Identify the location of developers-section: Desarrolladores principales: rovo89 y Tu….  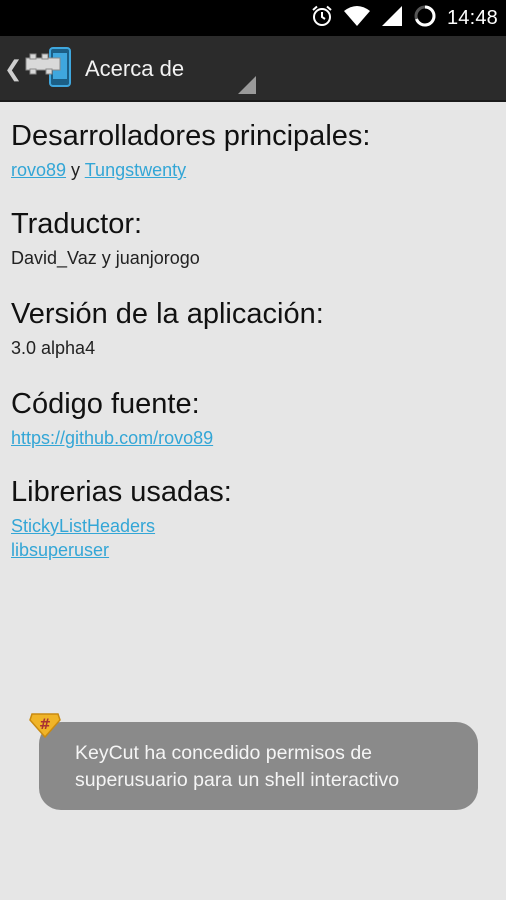
(190, 150).